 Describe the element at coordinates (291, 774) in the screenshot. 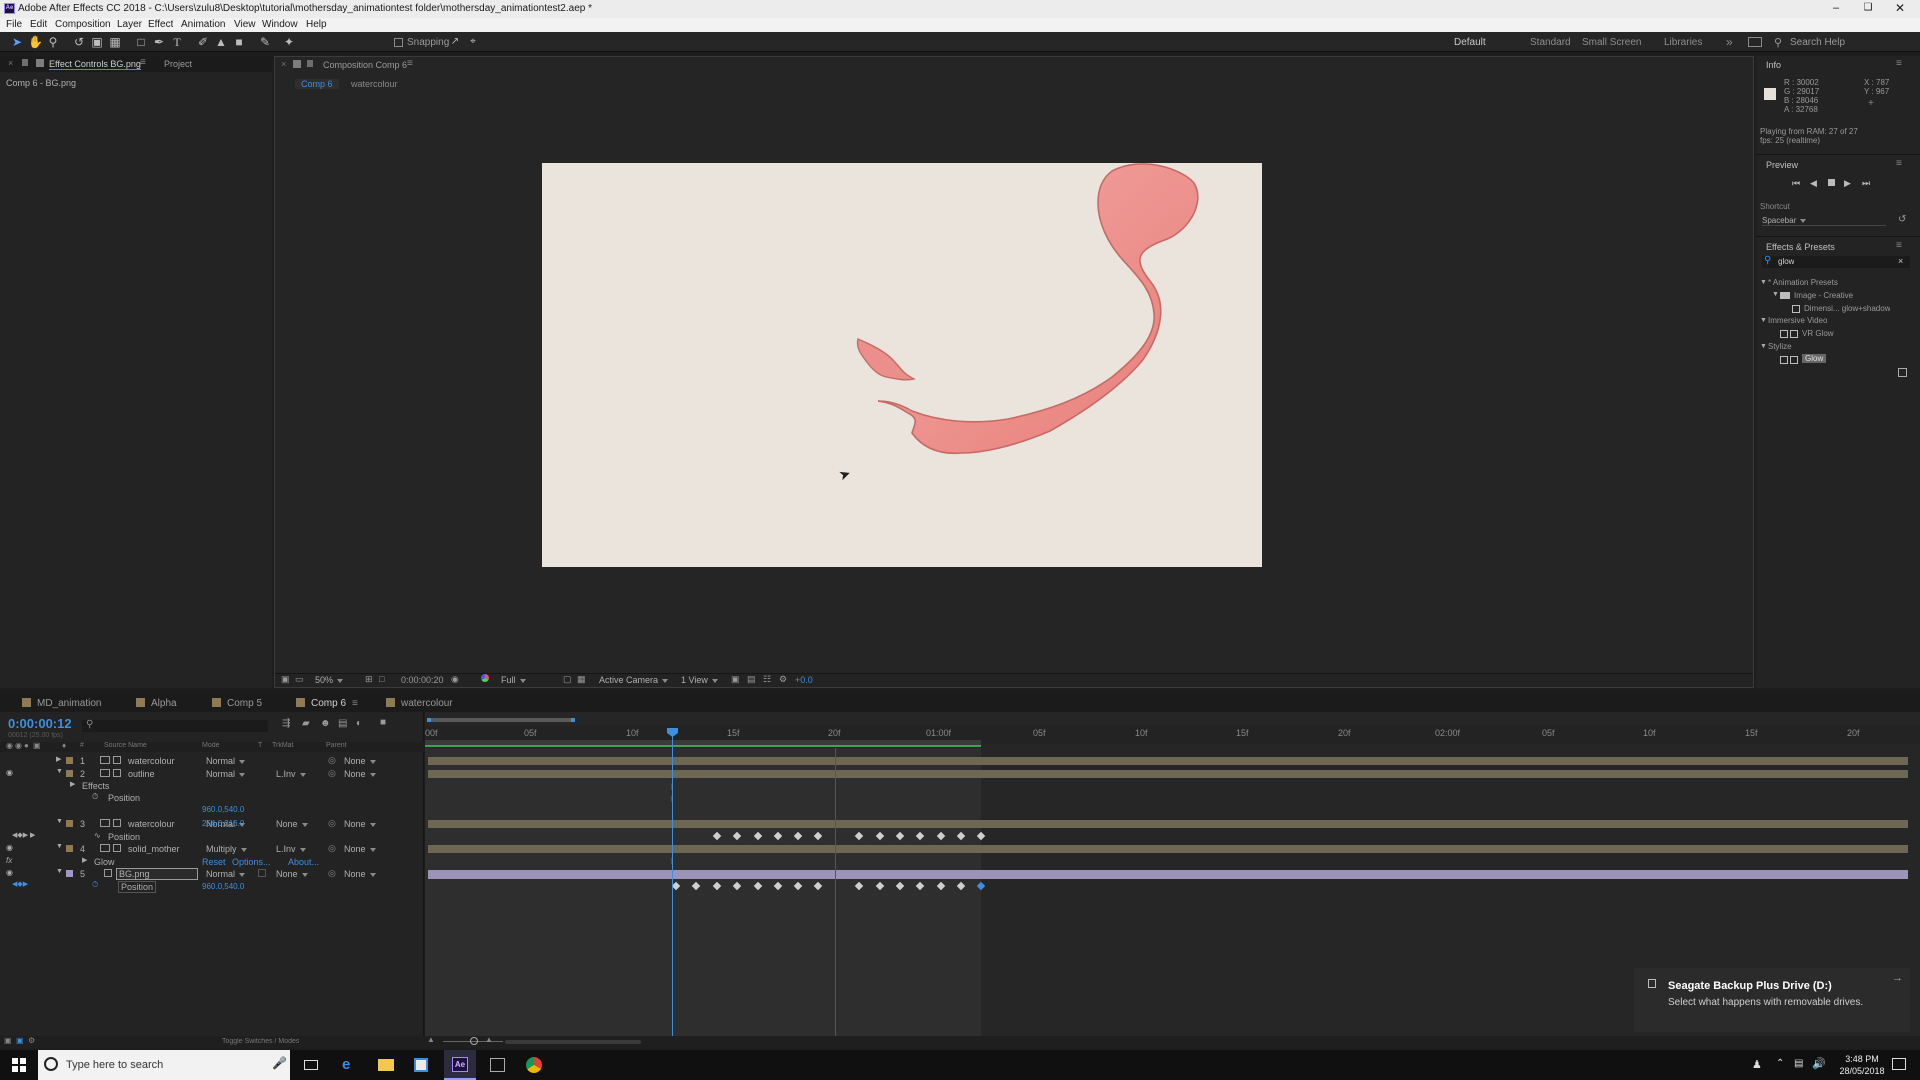

I see `trkmat-dropdown: L.Inv` at that location.